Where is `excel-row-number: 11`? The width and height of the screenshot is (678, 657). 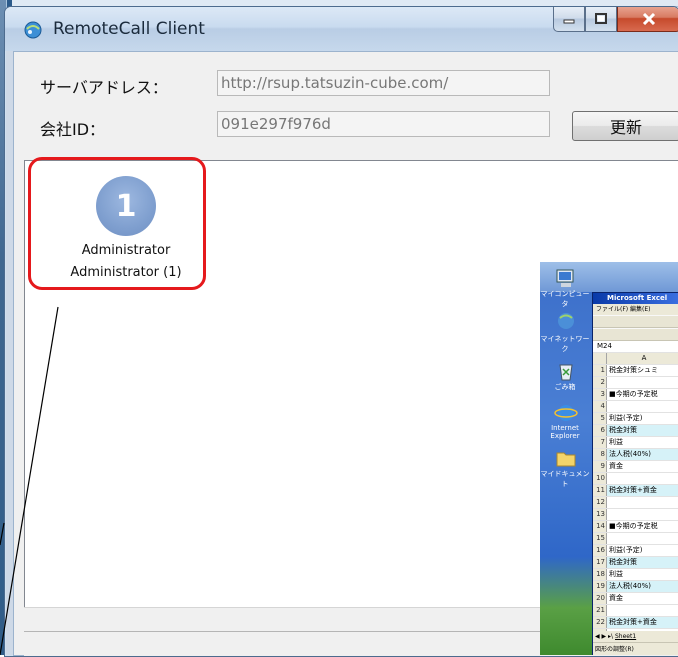 excel-row-number: 11 is located at coordinates (600, 490).